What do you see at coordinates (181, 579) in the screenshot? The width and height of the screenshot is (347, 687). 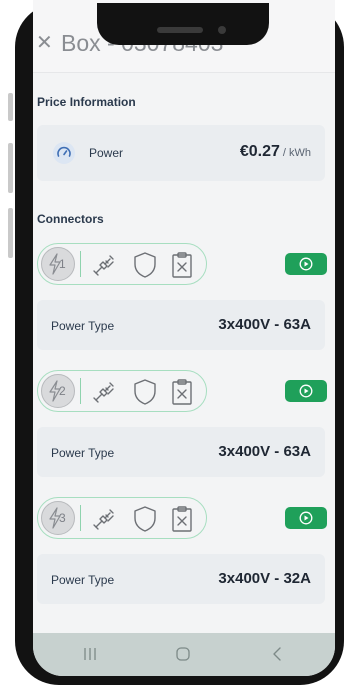 I see `power-type-card: Power Type 3x400V - 32A` at bounding box center [181, 579].